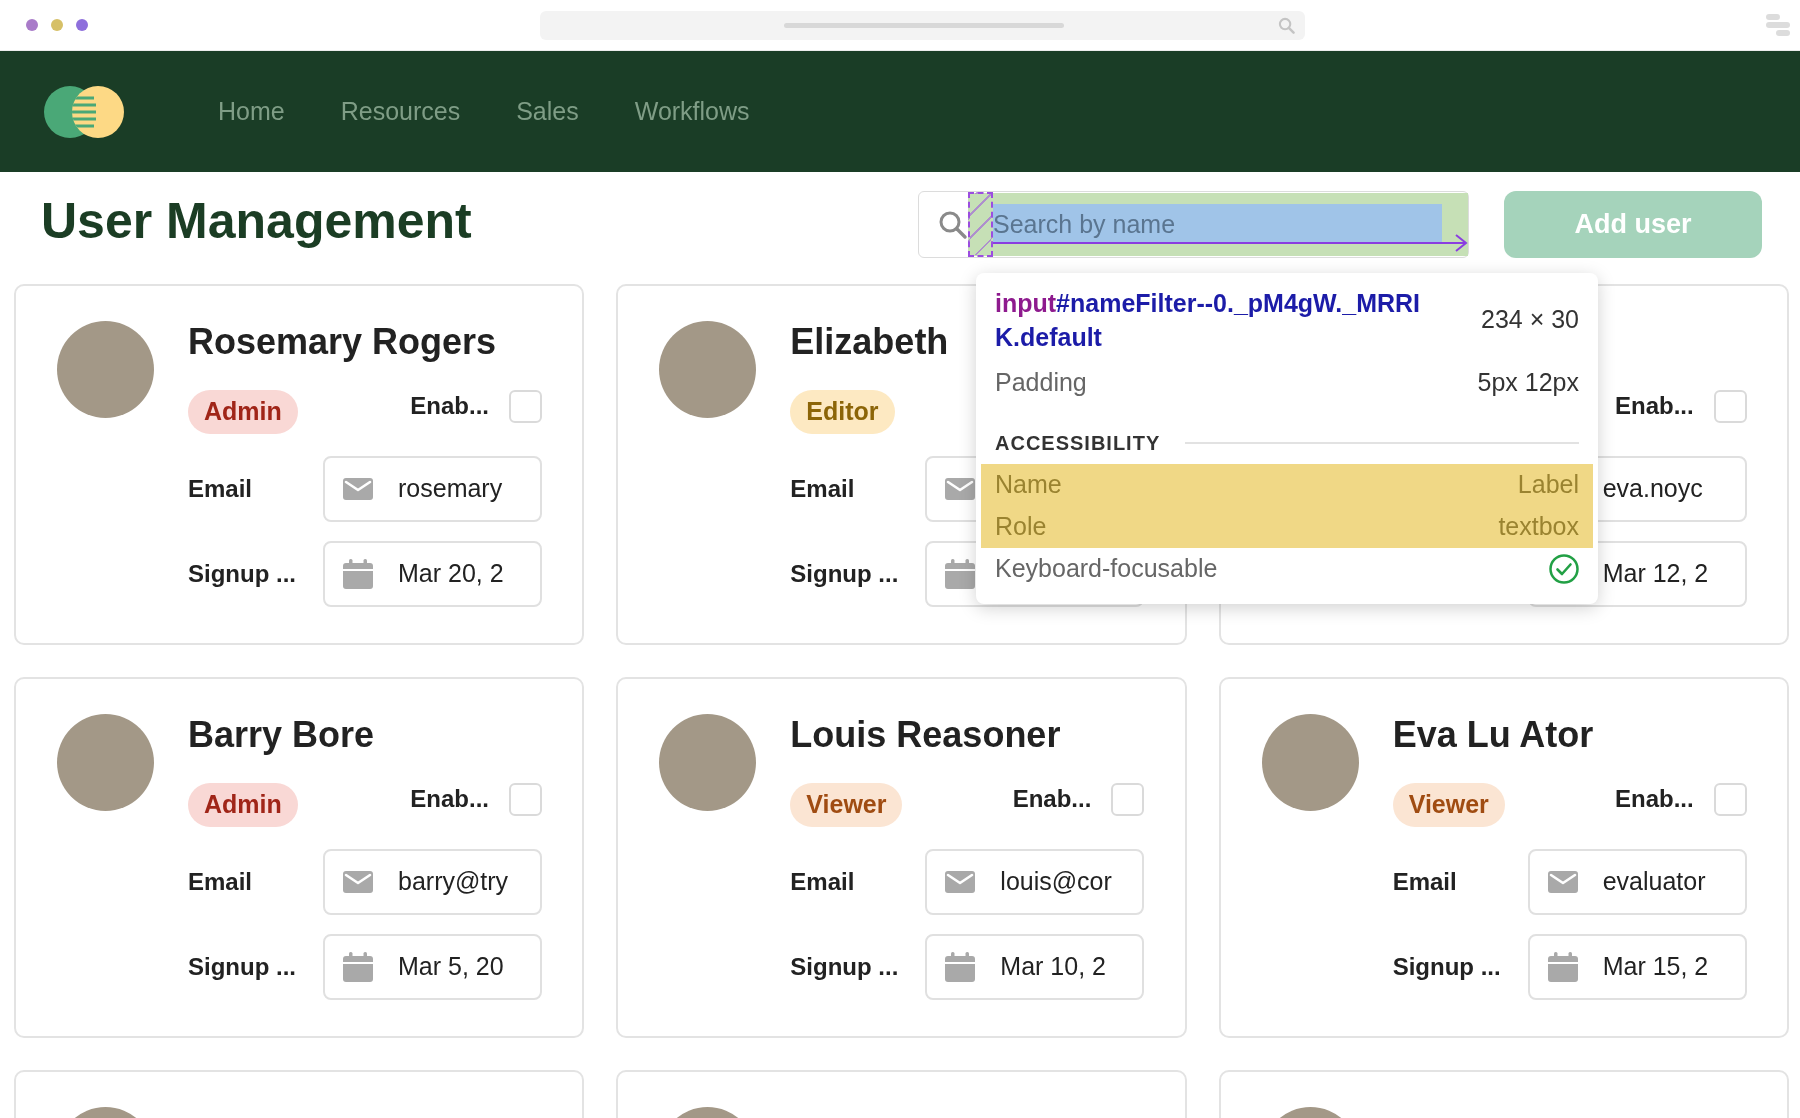 Image resolution: width=1800 pixels, height=1118 pixels. I want to click on search-field: Search by name, so click(1193, 224).